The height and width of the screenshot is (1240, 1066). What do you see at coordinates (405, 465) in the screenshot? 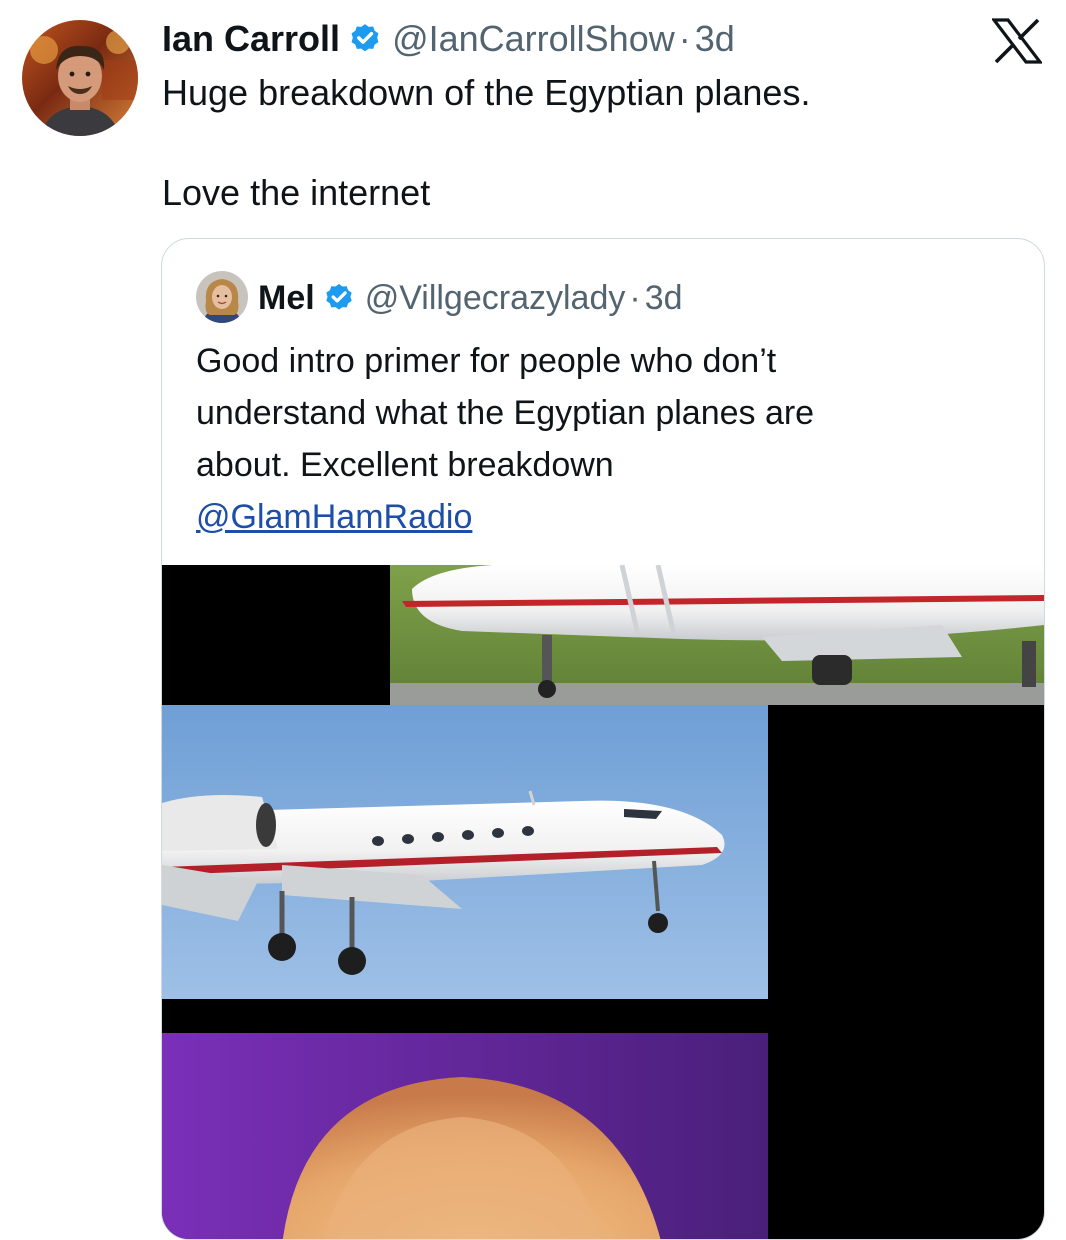
I see `quoted-text-line: about. Excellent breakdown` at bounding box center [405, 465].